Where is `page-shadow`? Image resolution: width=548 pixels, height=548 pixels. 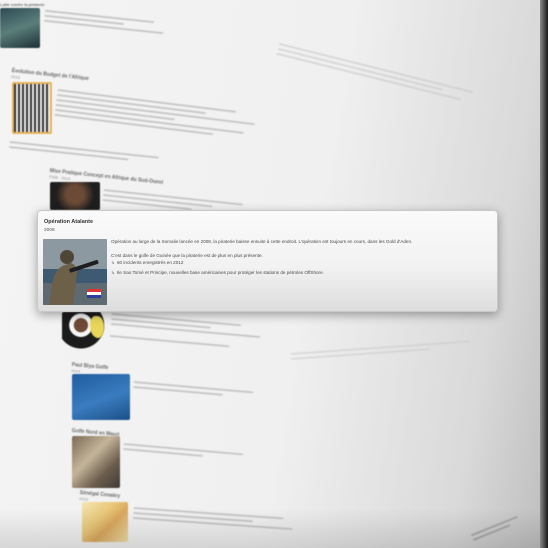 page-shadow is located at coordinates (274, 528).